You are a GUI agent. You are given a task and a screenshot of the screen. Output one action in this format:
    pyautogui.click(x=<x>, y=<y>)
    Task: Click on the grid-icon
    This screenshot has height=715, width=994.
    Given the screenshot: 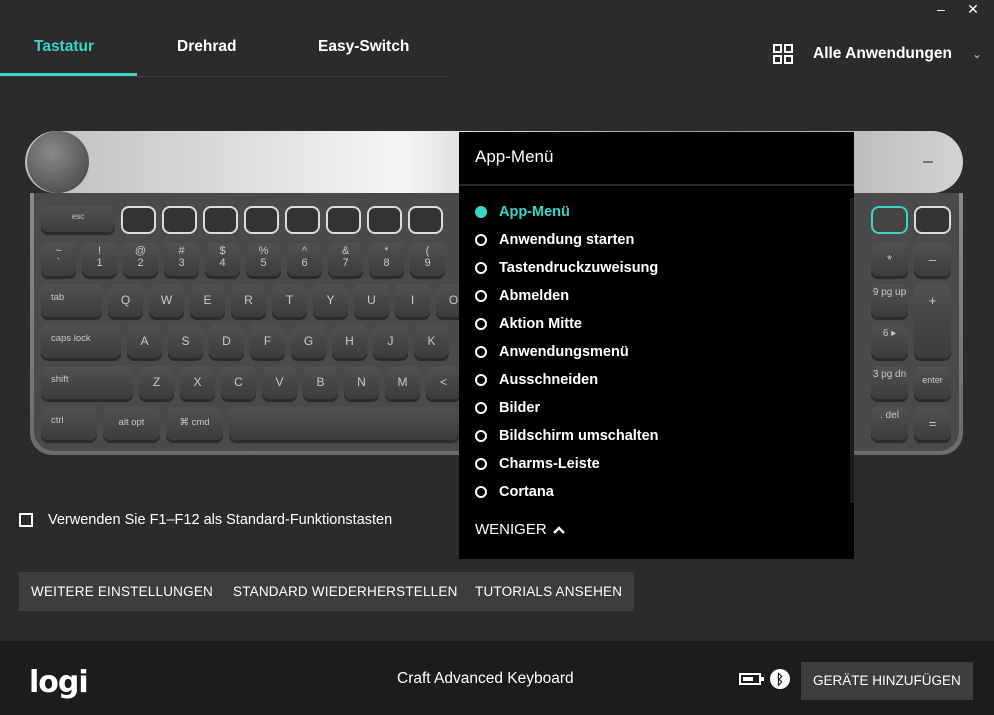 What is the action you would take?
    pyautogui.click(x=783, y=54)
    